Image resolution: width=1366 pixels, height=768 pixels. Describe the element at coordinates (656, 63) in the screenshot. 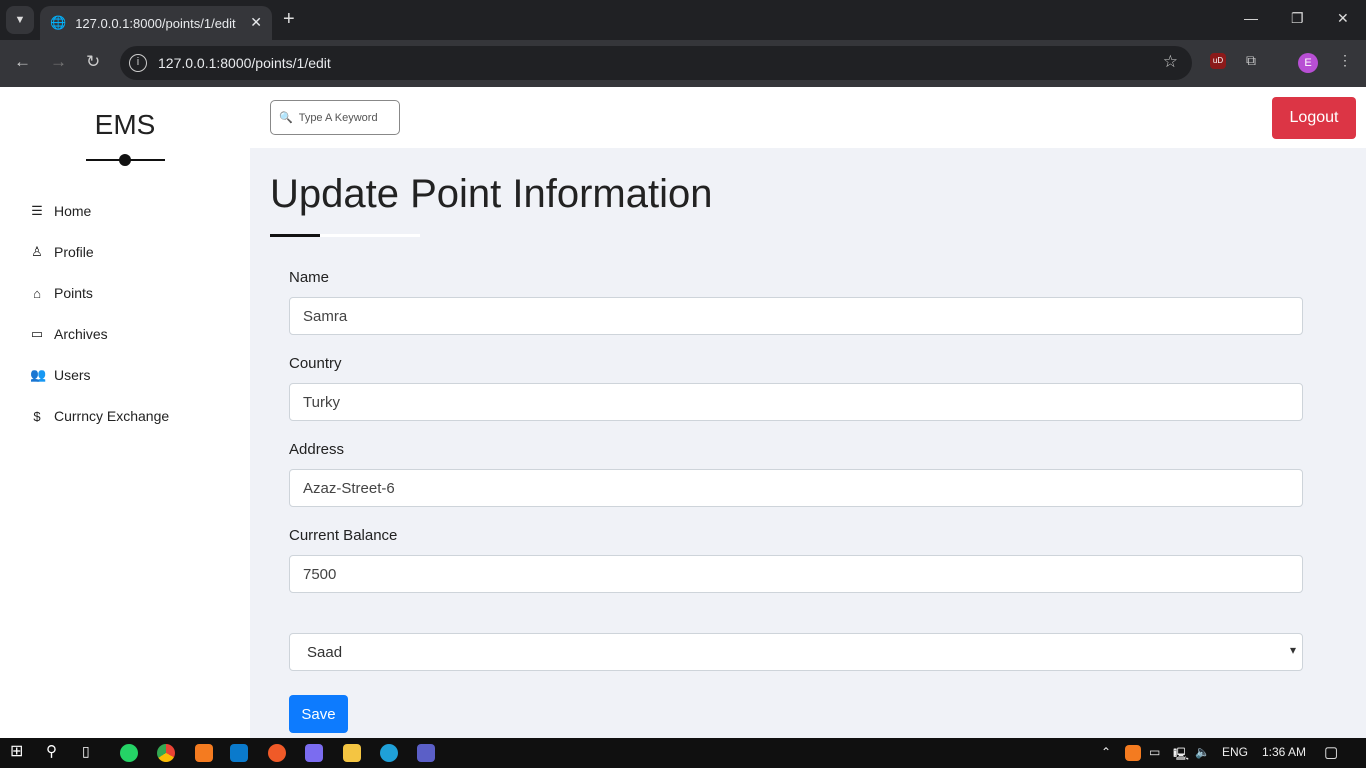

I see `address-bar: i 127.0.0.1:8000/points/1/edit ☆` at that location.